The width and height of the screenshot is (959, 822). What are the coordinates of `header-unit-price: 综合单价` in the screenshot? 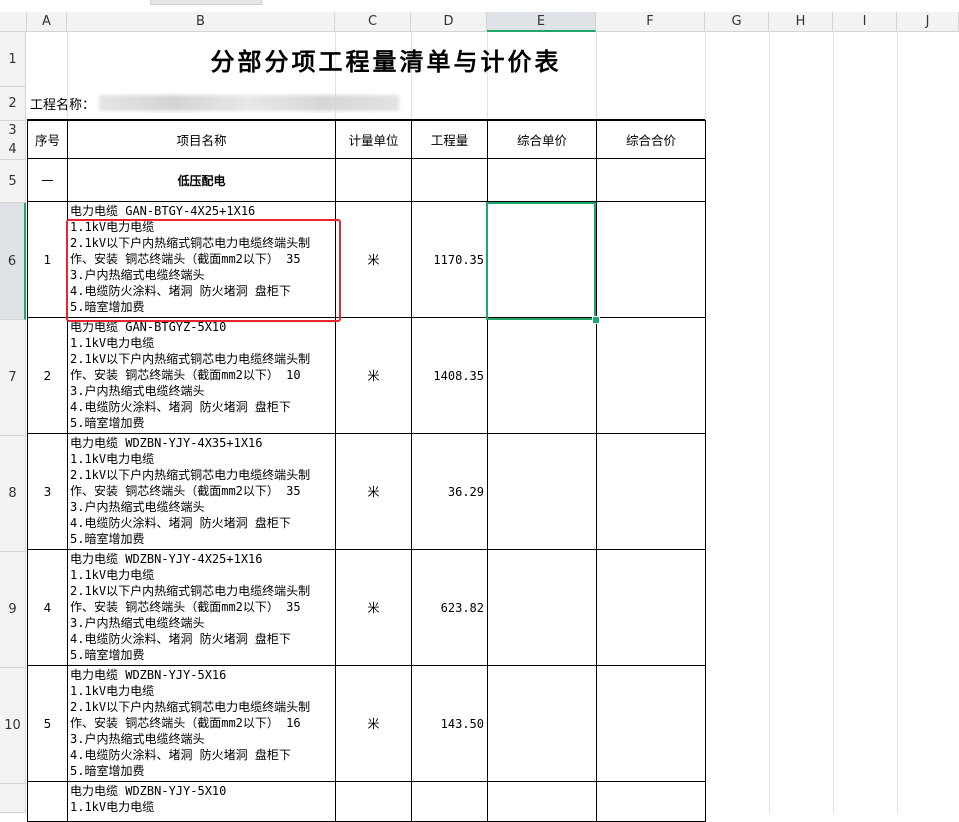 It's located at (542, 139).